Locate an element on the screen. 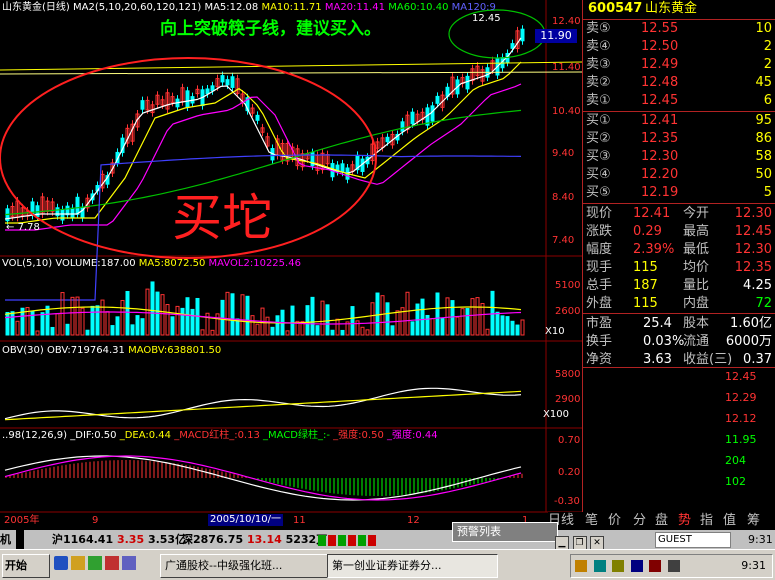  view-tab: 价 is located at coordinates (614, 521).